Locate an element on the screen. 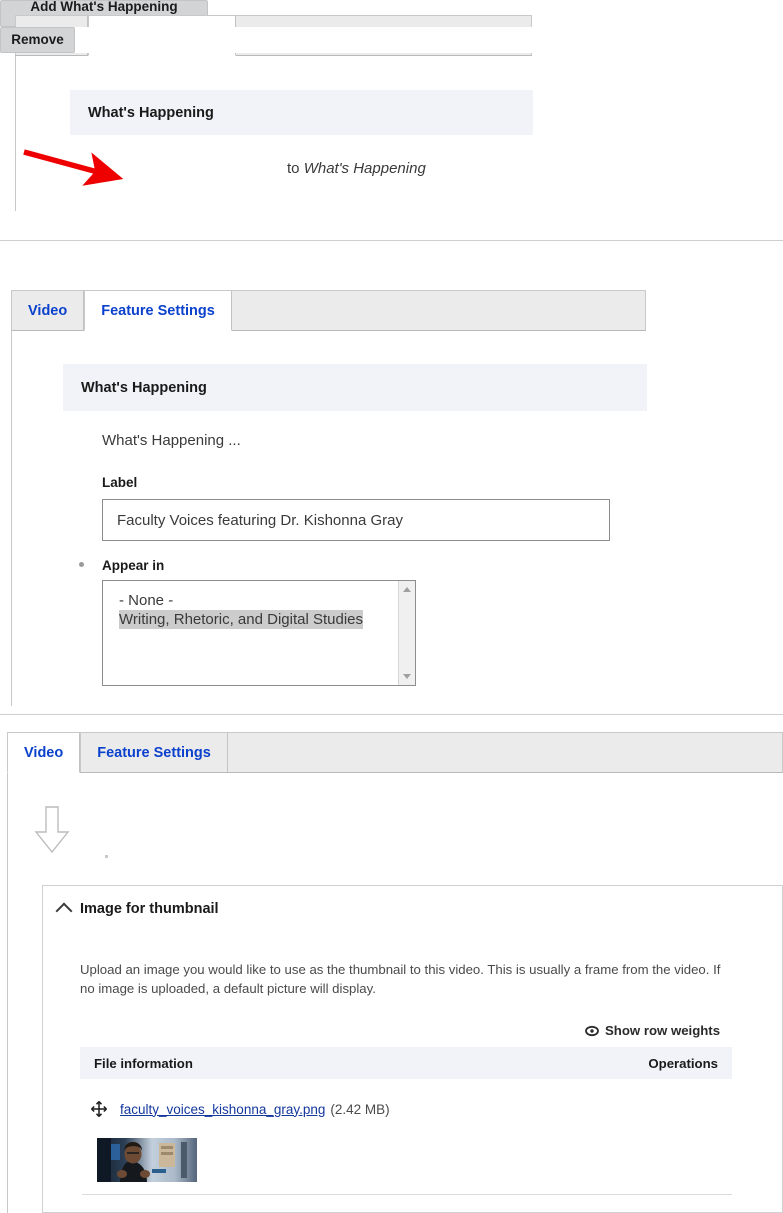 The image size is (783, 1213). scroll-down-icon is located at coordinates (407, 676).